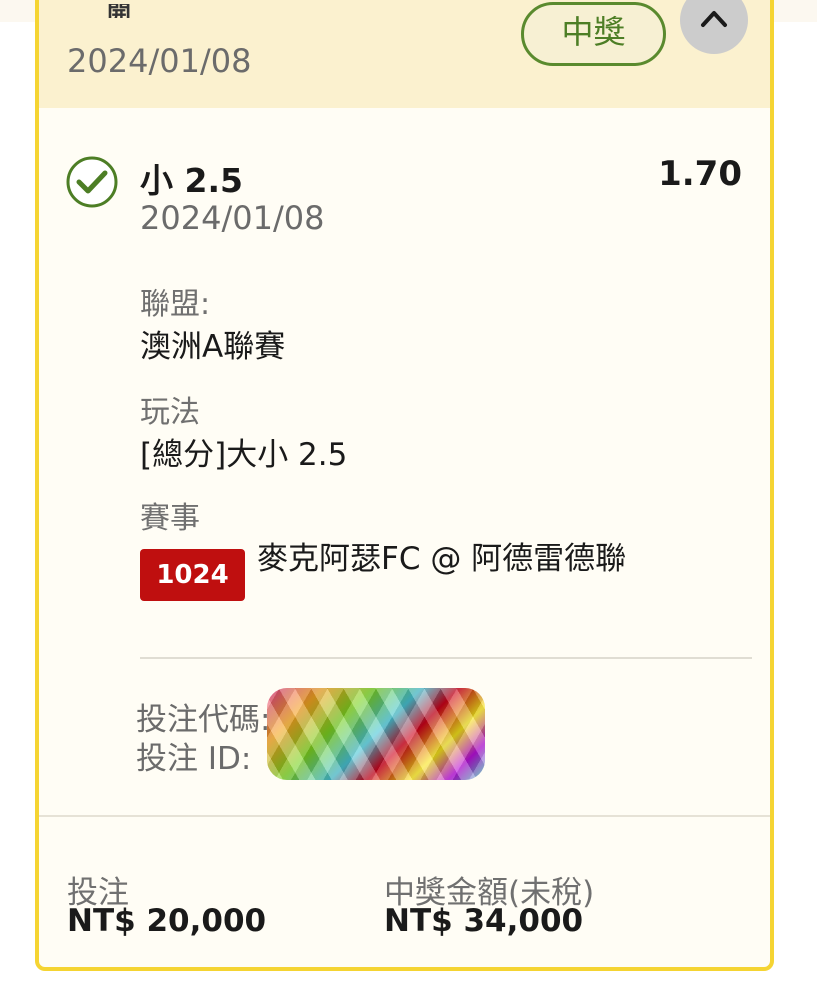  I want to click on event-id-badge: 1024, so click(192, 575).